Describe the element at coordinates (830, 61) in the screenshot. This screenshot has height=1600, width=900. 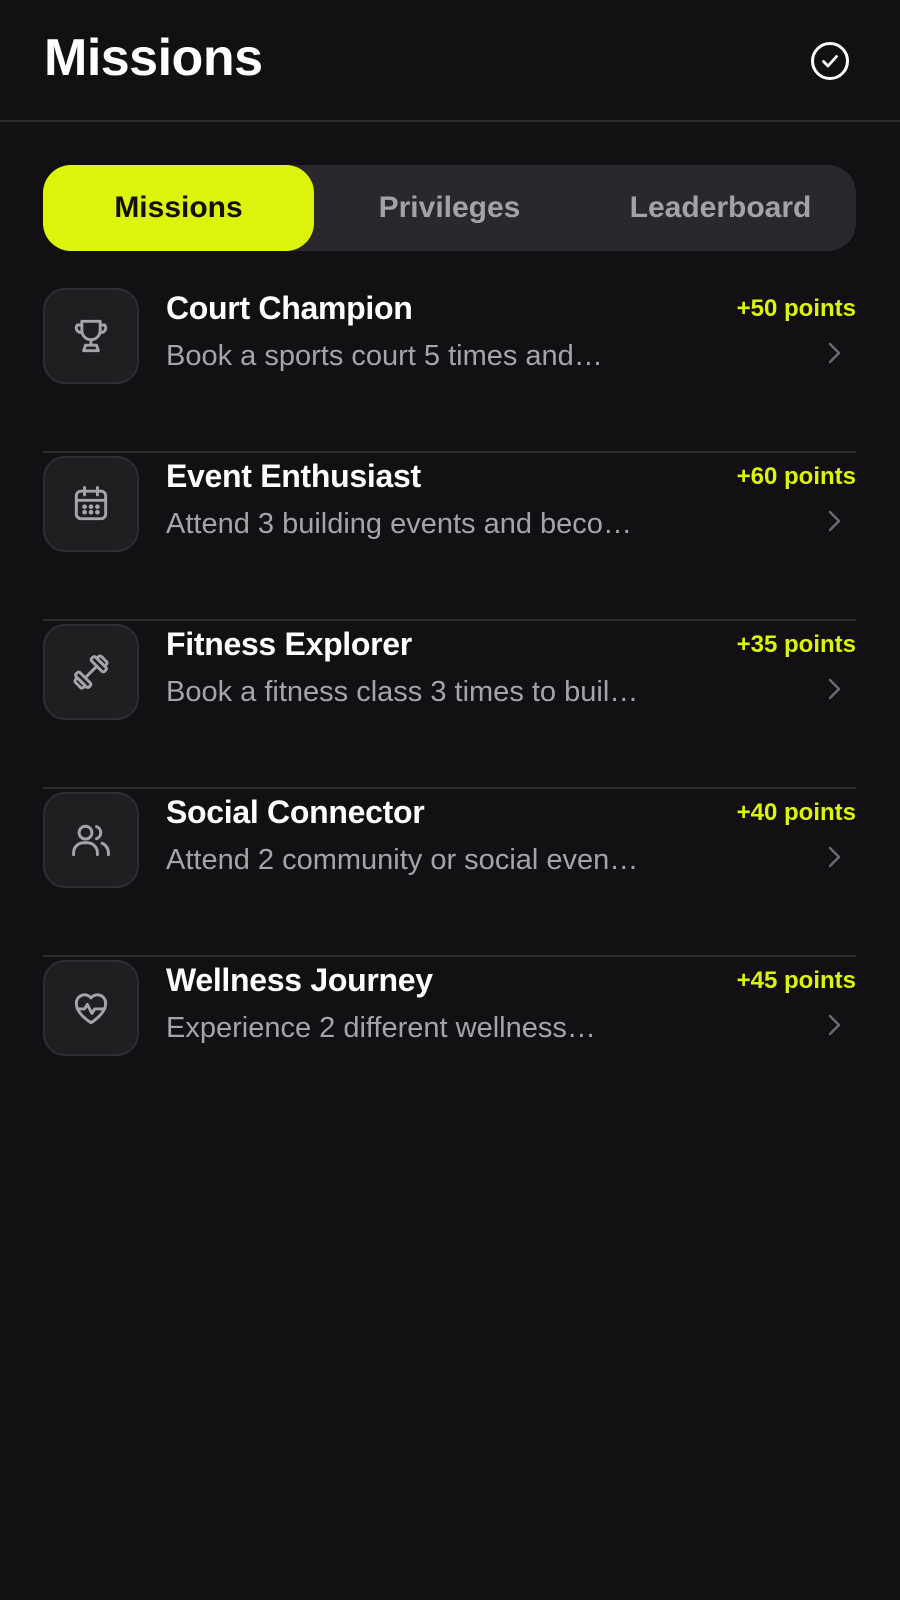
I see `check-circle-icon` at that location.